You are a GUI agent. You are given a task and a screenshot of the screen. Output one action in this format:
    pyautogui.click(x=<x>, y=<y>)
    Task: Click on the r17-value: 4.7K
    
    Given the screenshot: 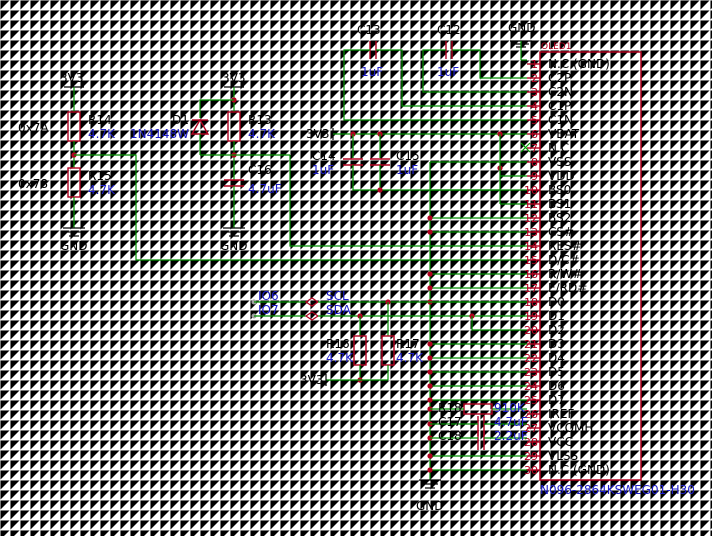 What is the action you would take?
    pyautogui.click(x=410, y=358)
    